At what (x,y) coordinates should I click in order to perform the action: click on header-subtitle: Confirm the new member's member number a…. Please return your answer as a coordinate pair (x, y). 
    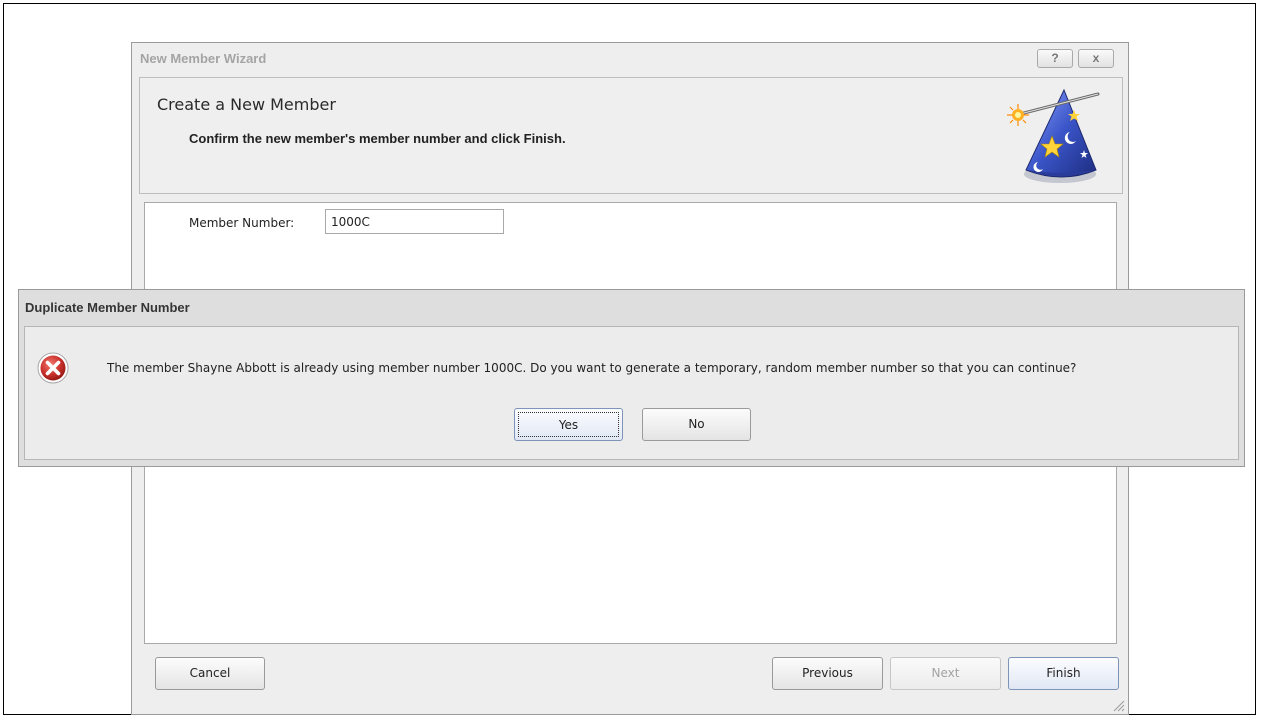
    Looking at the image, I should click on (377, 138).